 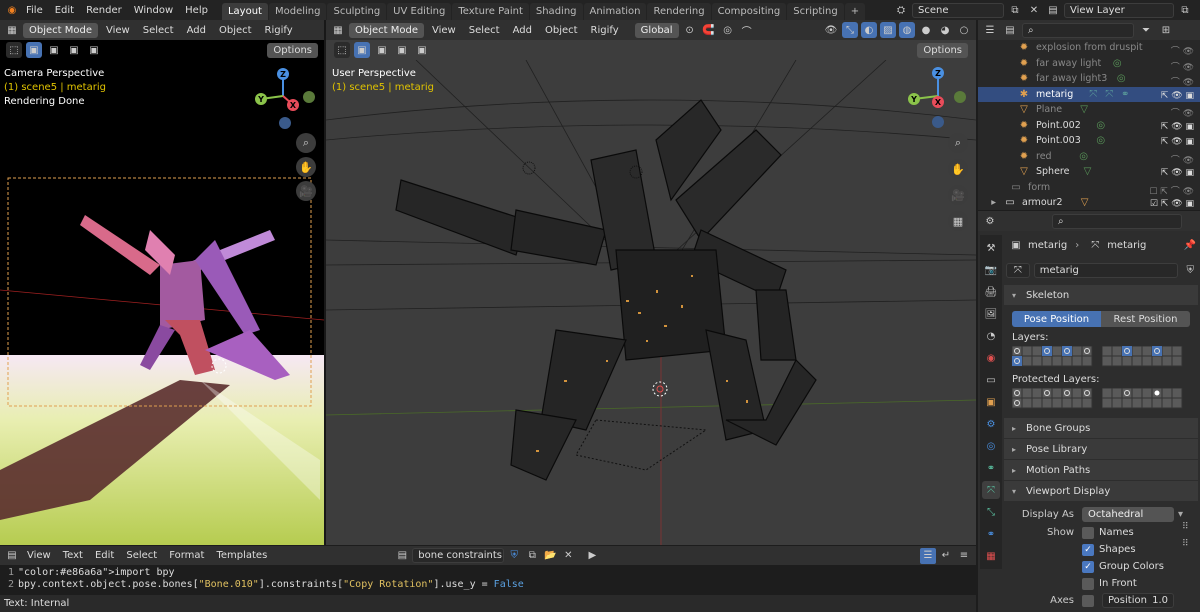 I want to click on properties-search-input: ⌕, so click(x=1117, y=221).